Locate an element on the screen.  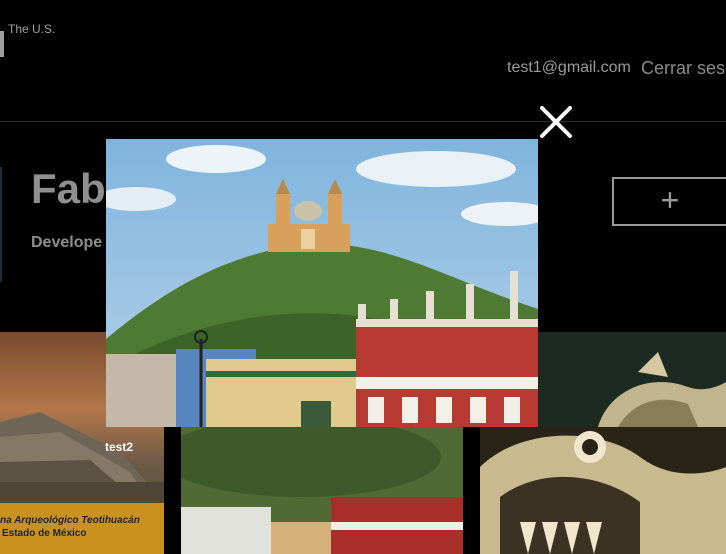
close-modal-button is located at coordinates (556, 122).